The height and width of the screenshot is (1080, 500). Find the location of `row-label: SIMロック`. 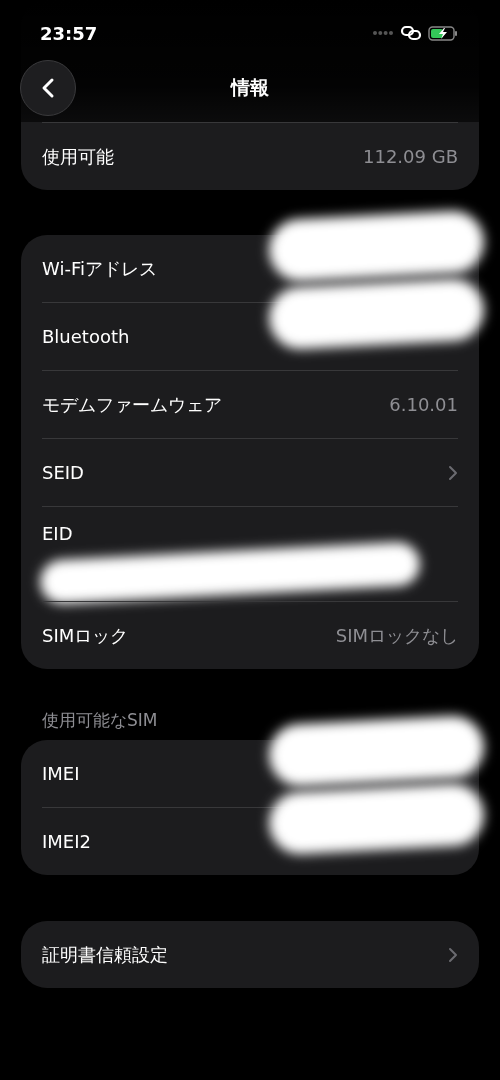

row-label: SIMロック is located at coordinates (85, 635).